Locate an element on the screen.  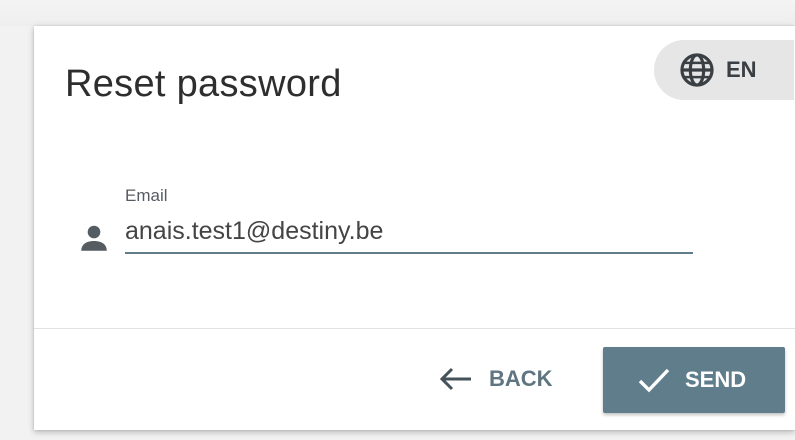
dialog-title: Reset password is located at coordinates (203, 84).